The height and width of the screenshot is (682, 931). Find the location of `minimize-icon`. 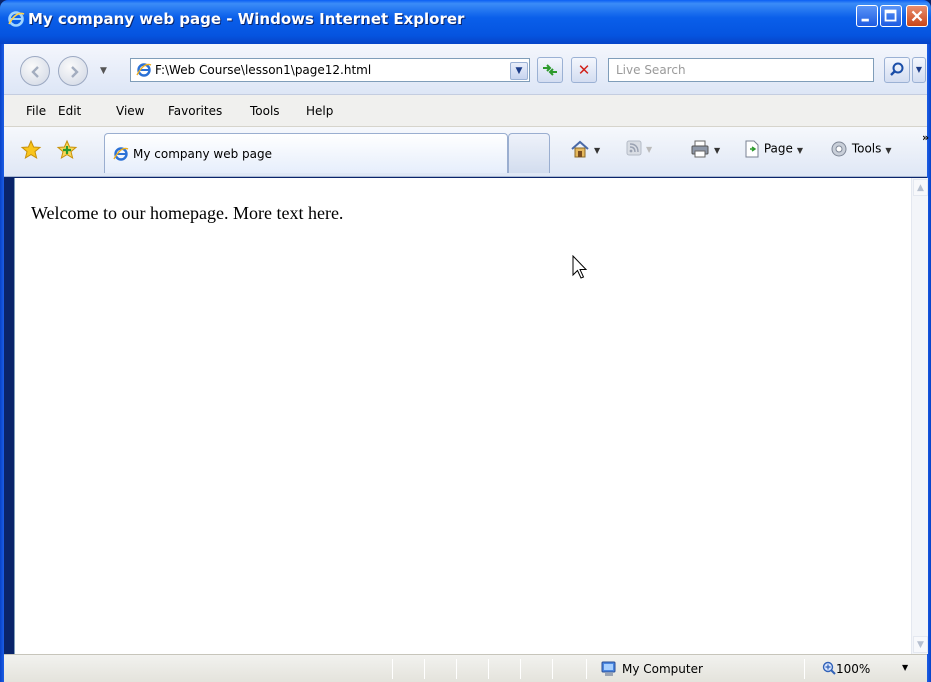

minimize-icon is located at coordinates (865, 20).